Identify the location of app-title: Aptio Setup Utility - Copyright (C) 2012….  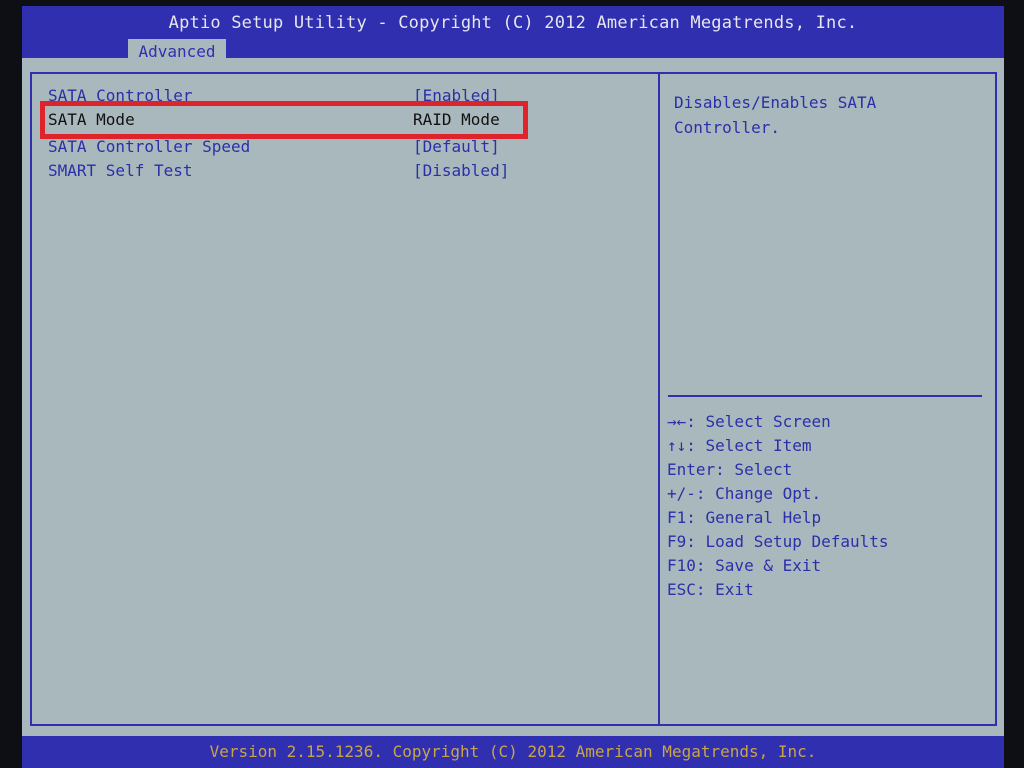
(513, 23).